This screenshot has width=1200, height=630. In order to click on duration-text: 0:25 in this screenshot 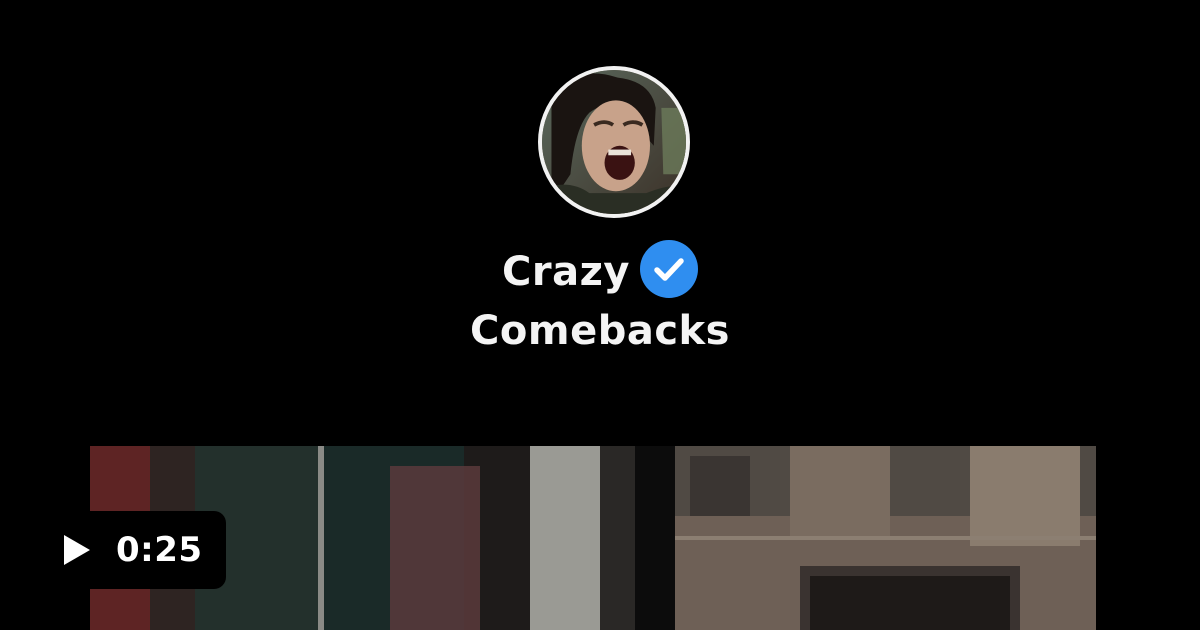, I will do `click(159, 550)`.